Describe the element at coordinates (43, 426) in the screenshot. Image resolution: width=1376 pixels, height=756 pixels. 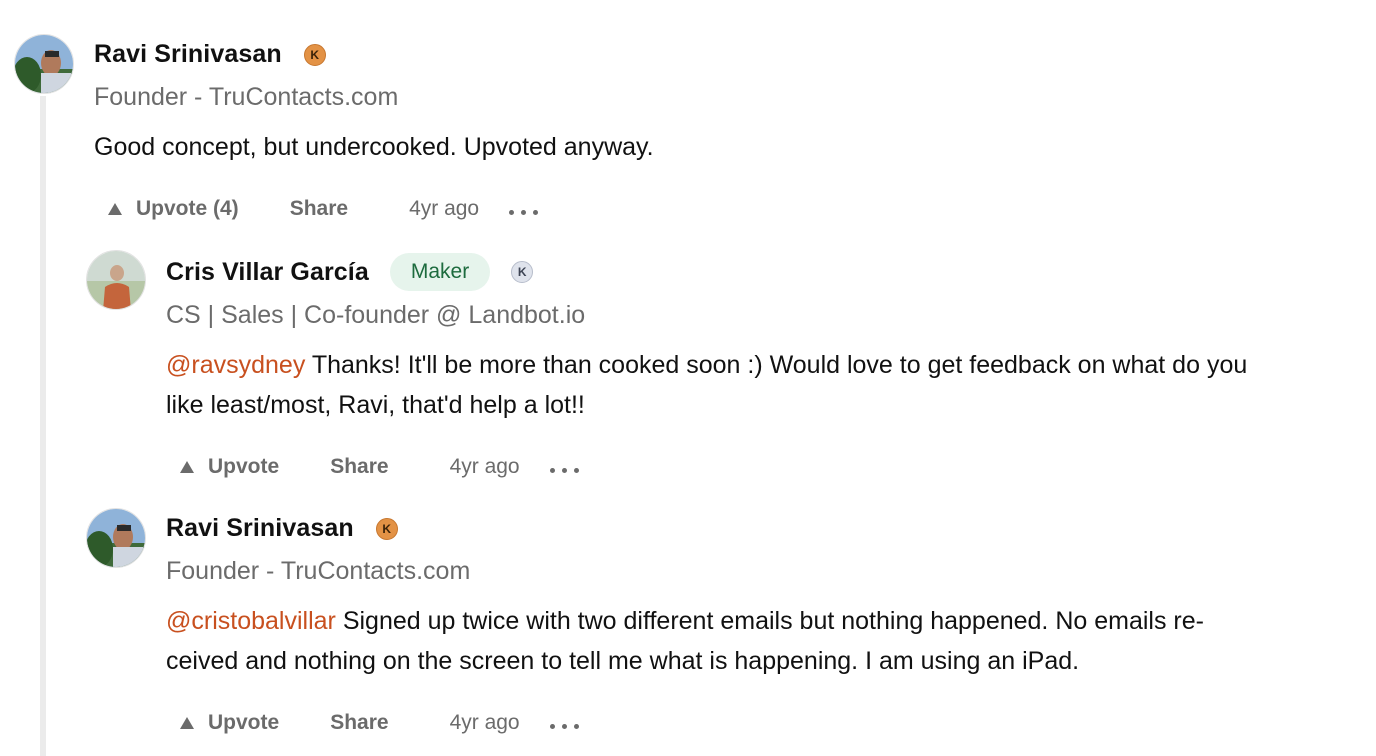
I see `thread-line` at that location.